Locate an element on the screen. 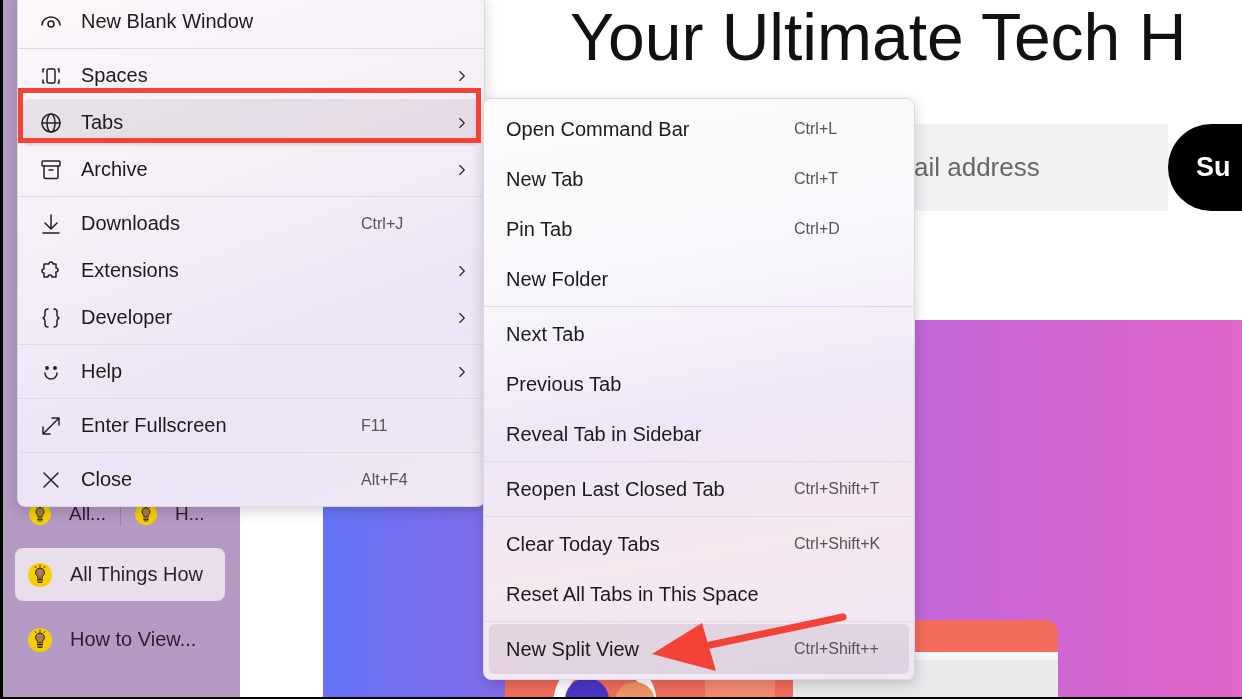 This screenshot has height=699, width=1242. menu-item: Tabs is located at coordinates (251, 122).